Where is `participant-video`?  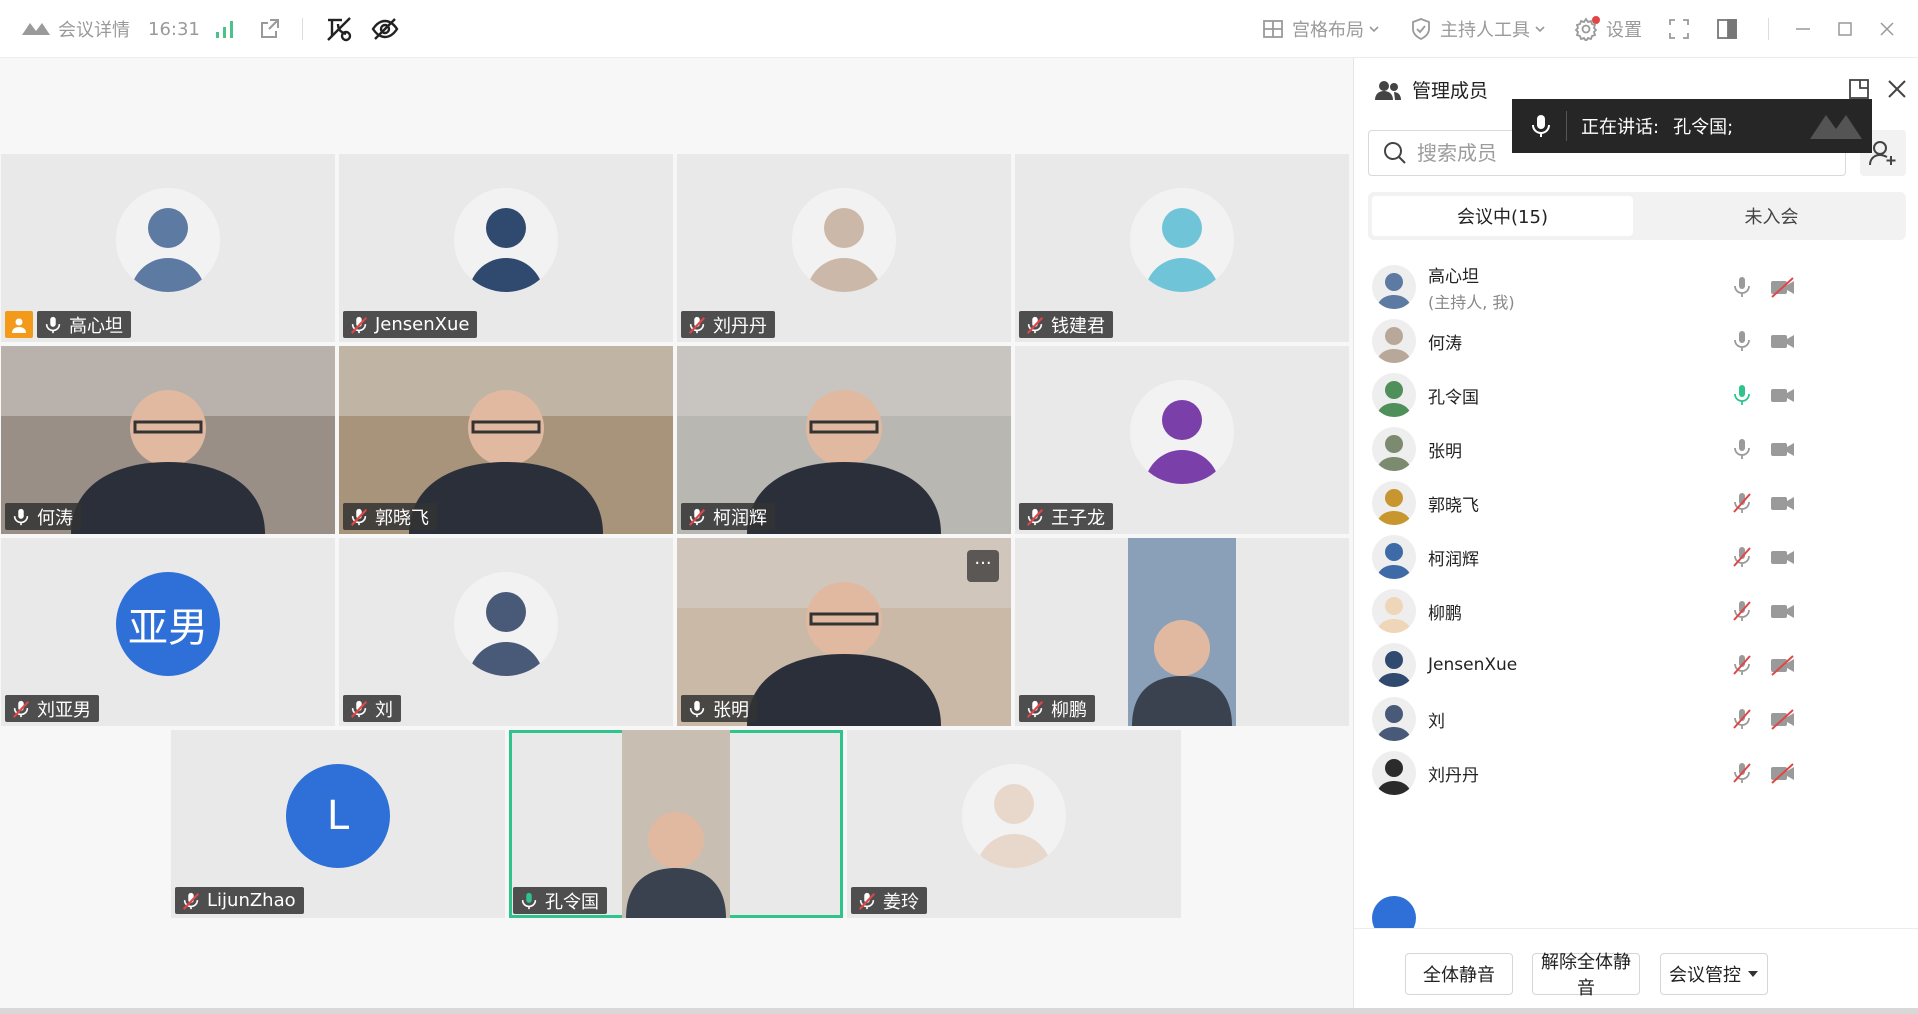
participant-video is located at coordinates (1182, 632).